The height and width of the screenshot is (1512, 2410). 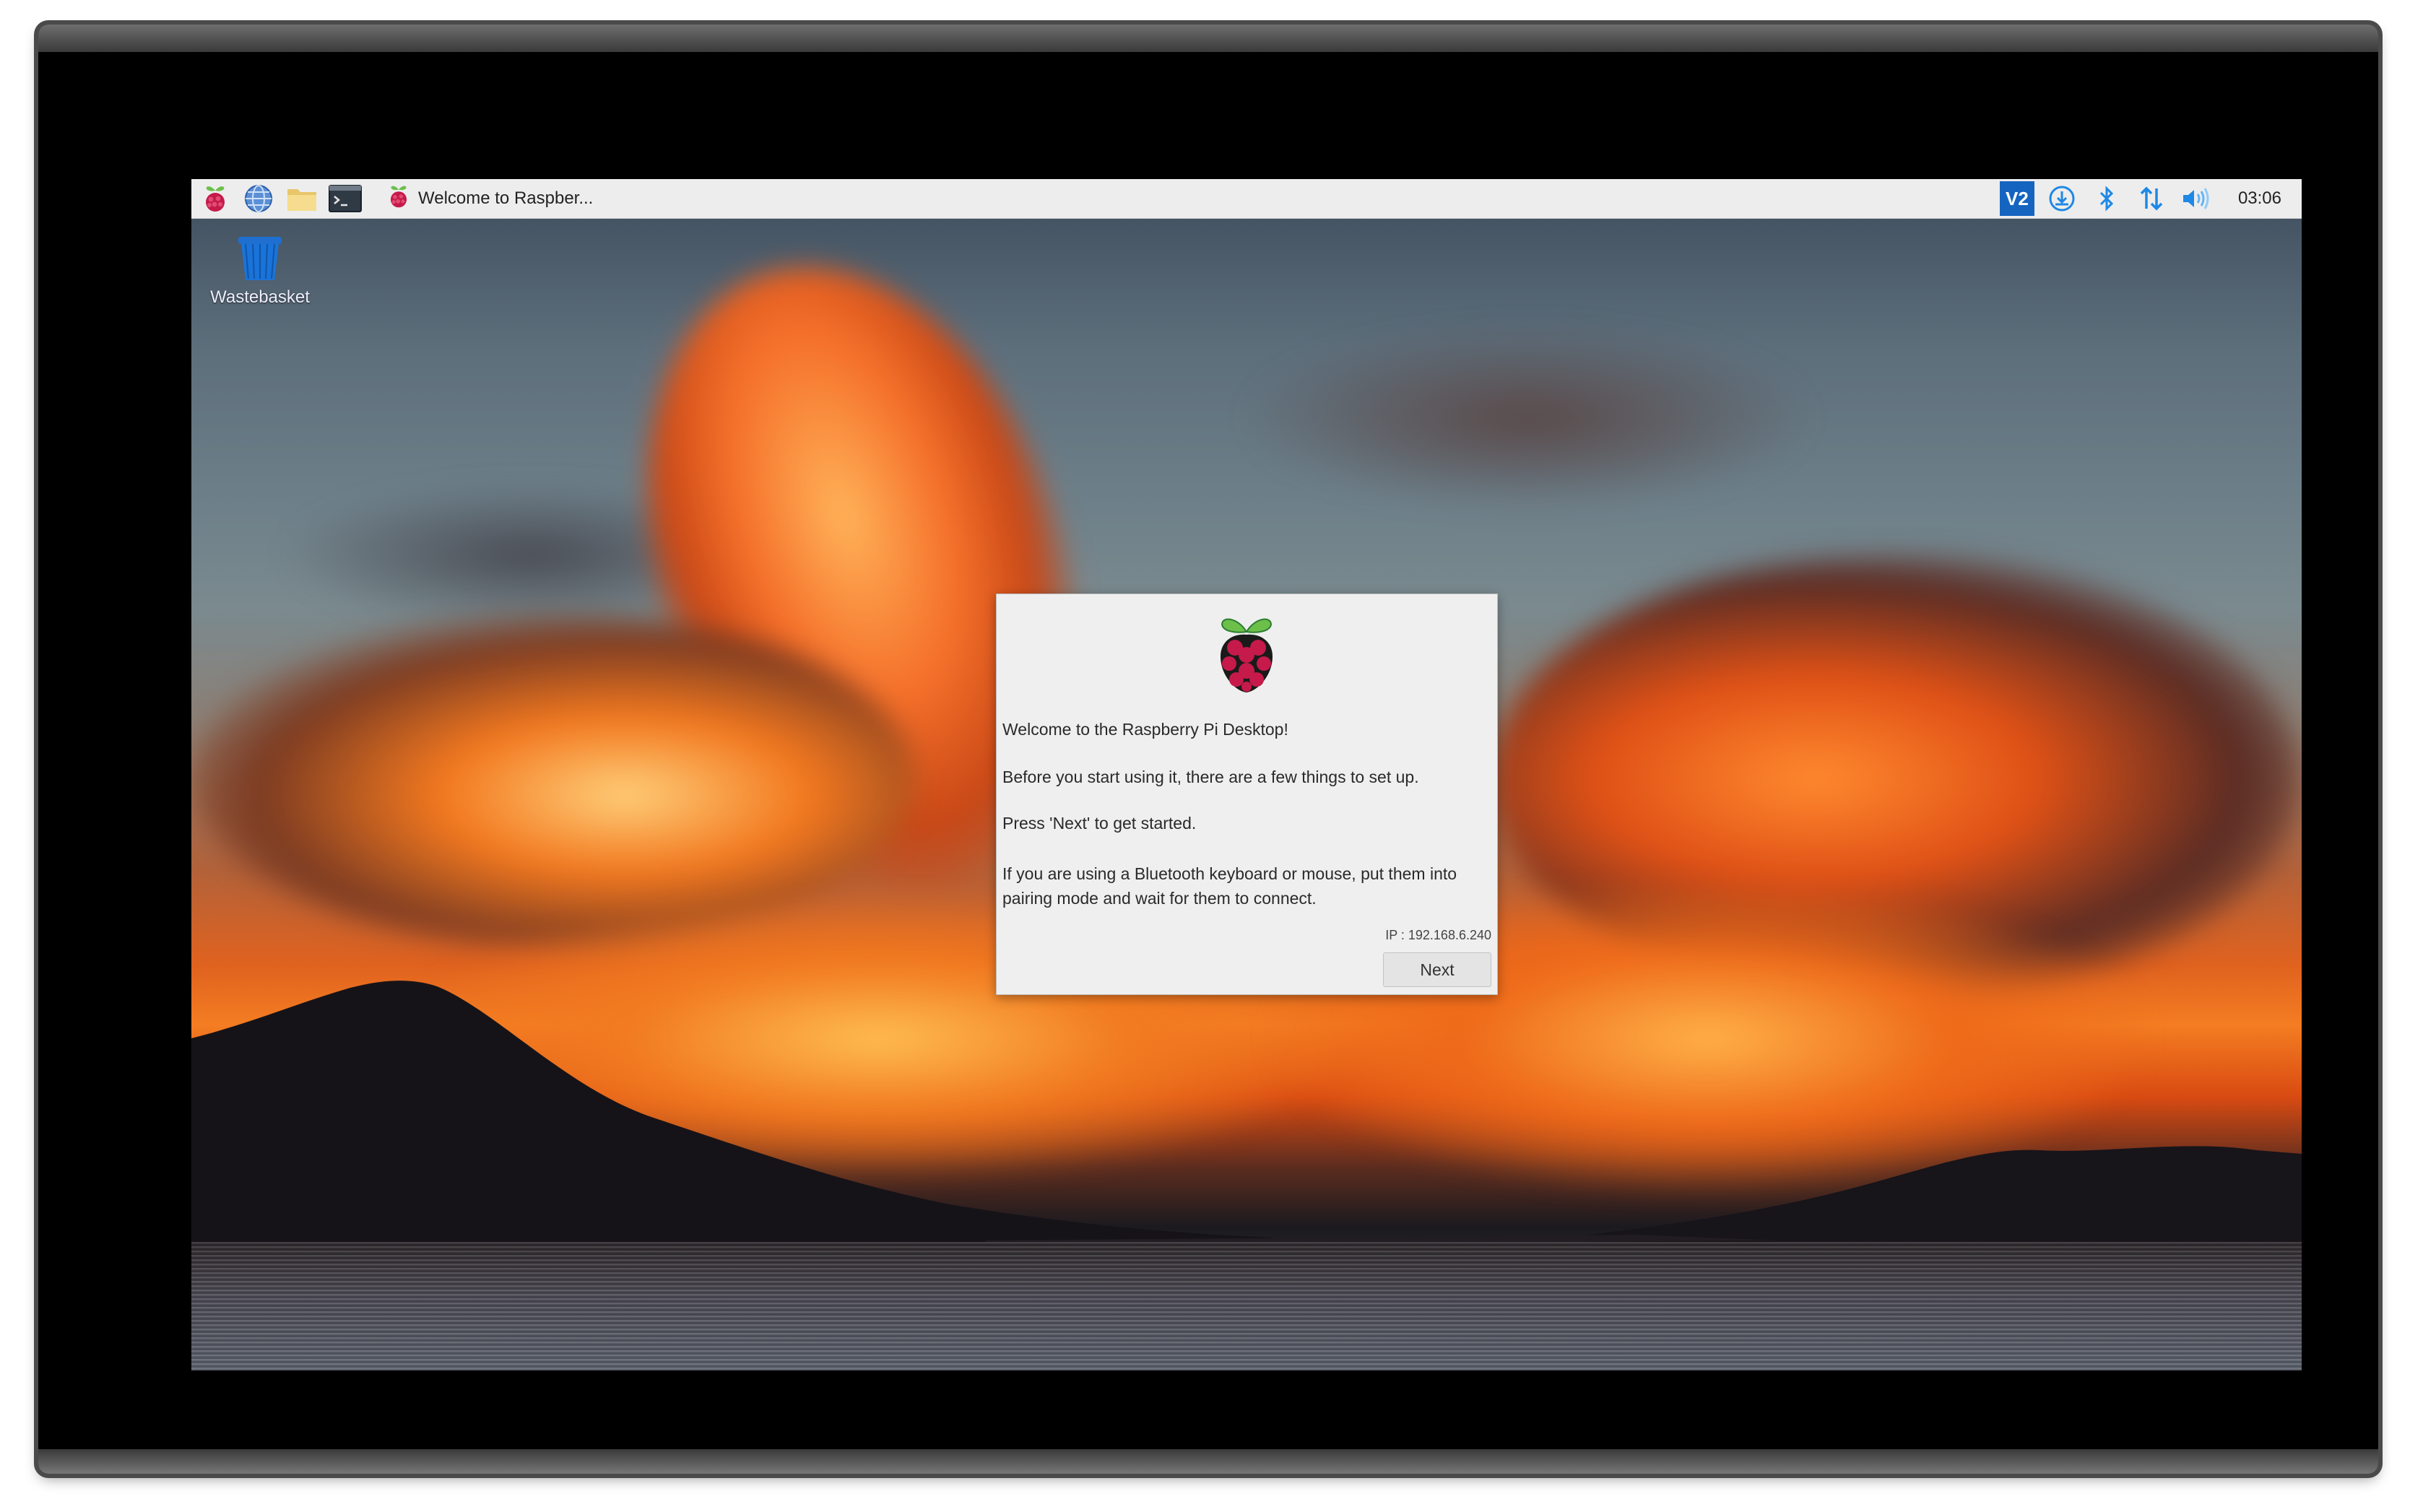 What do you see at coordinates (1099, 823) in the screenshot?
I see `dialog-instruction-text: Press 'Next' to get started.` at bounding box center [1099, 823].